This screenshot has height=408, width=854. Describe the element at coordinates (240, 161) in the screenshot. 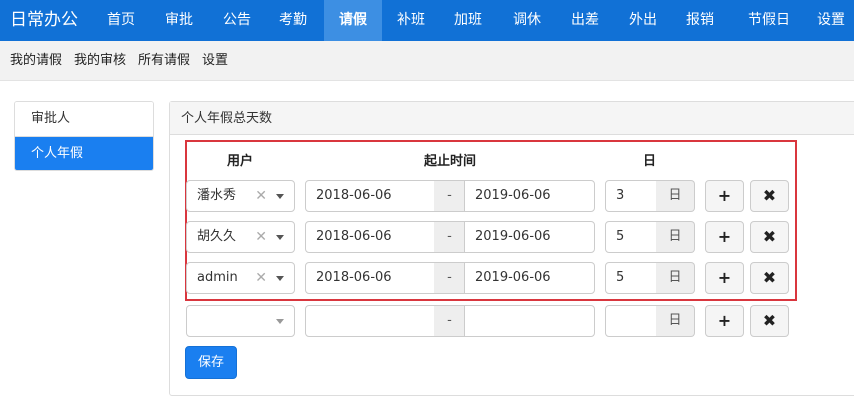

I see `header-user: 用户` at that location.